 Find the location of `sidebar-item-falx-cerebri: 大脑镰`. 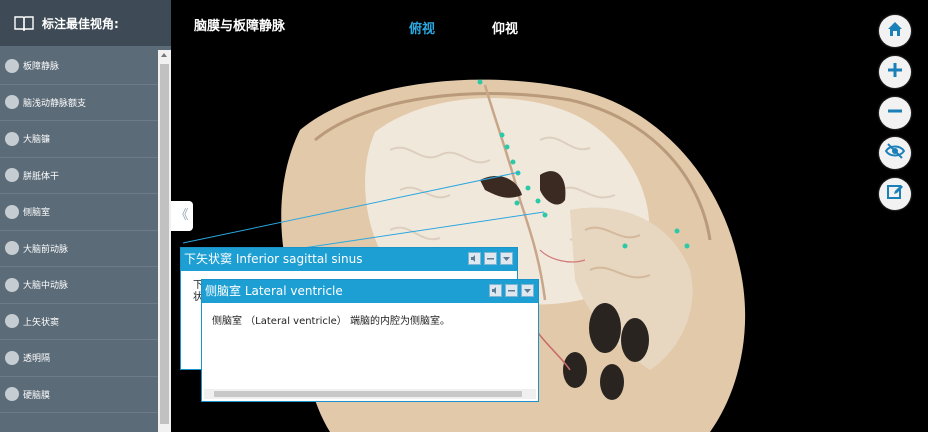

sidebar-item-falx-cerebri: 大脑镰 is located at coordinates (79, 139).